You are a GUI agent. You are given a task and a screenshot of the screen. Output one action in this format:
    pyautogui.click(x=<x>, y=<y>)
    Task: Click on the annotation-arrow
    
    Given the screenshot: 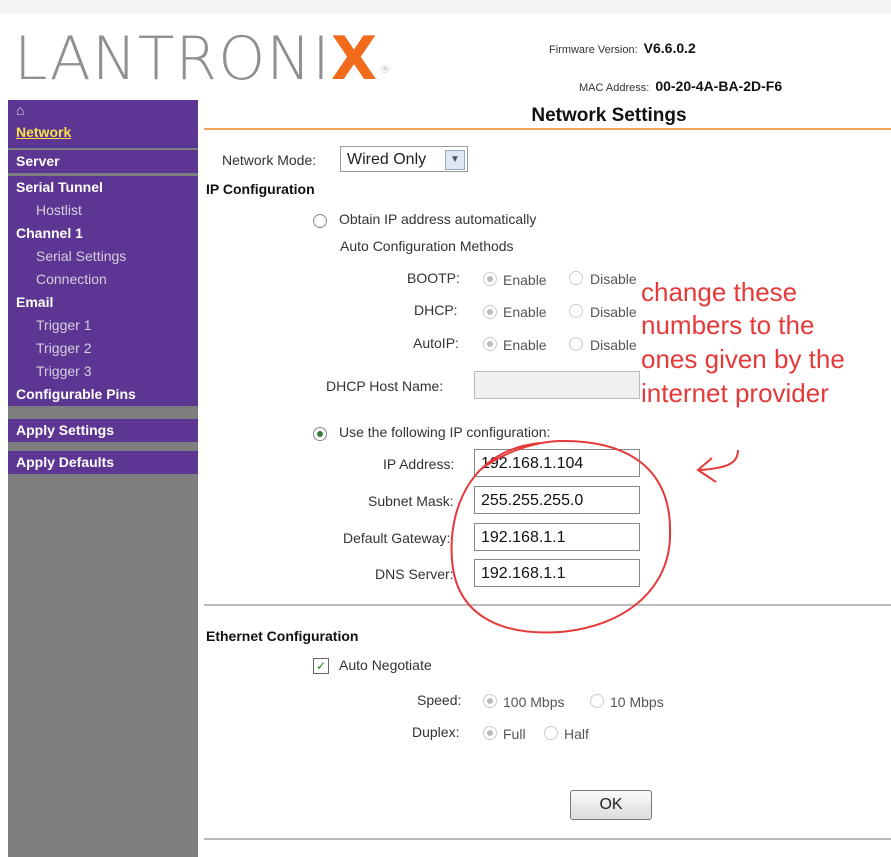 What is the action you would take?
    pyautogui.click(x=719, y=460)
    